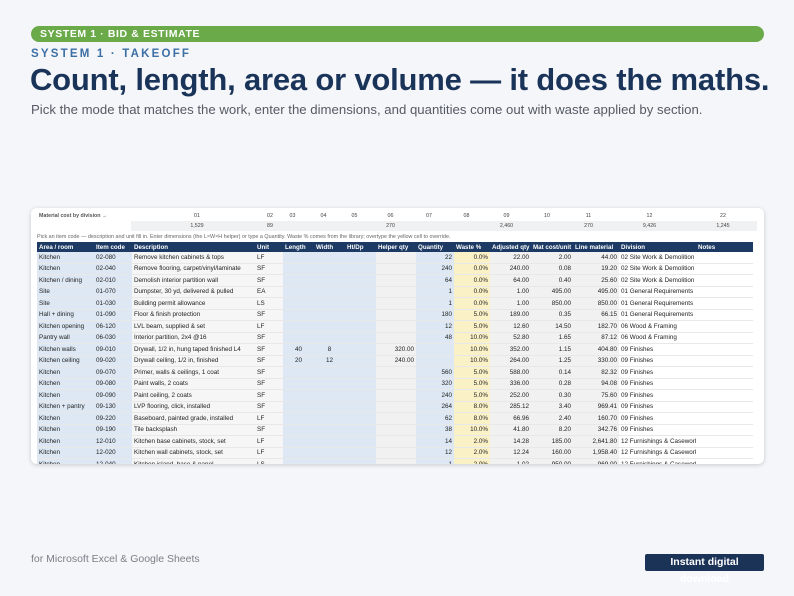  Describe the element at coordinates (596, 418) in the screenshot. I see `cell-line-material: 160.70` at that location.